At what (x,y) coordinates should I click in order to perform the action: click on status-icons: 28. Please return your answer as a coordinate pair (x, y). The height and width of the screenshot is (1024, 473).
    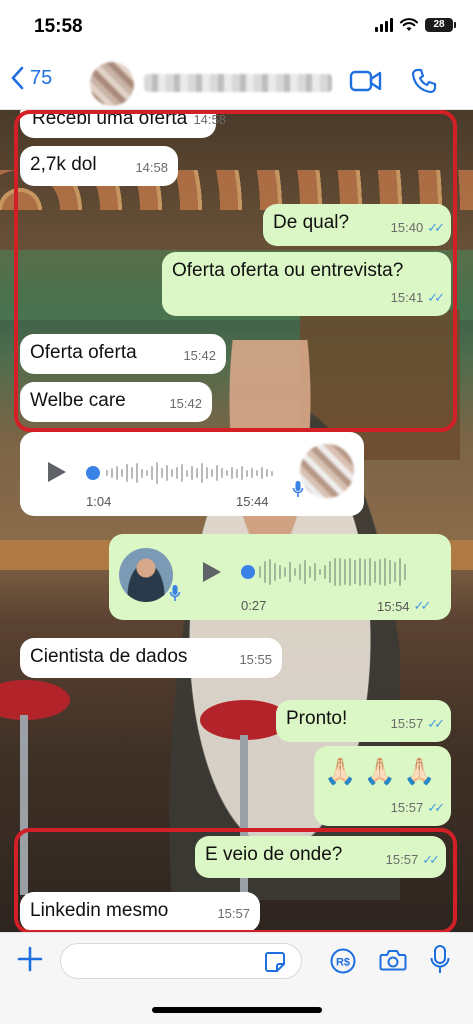
    Looking at the image, I should click on (415, 25).